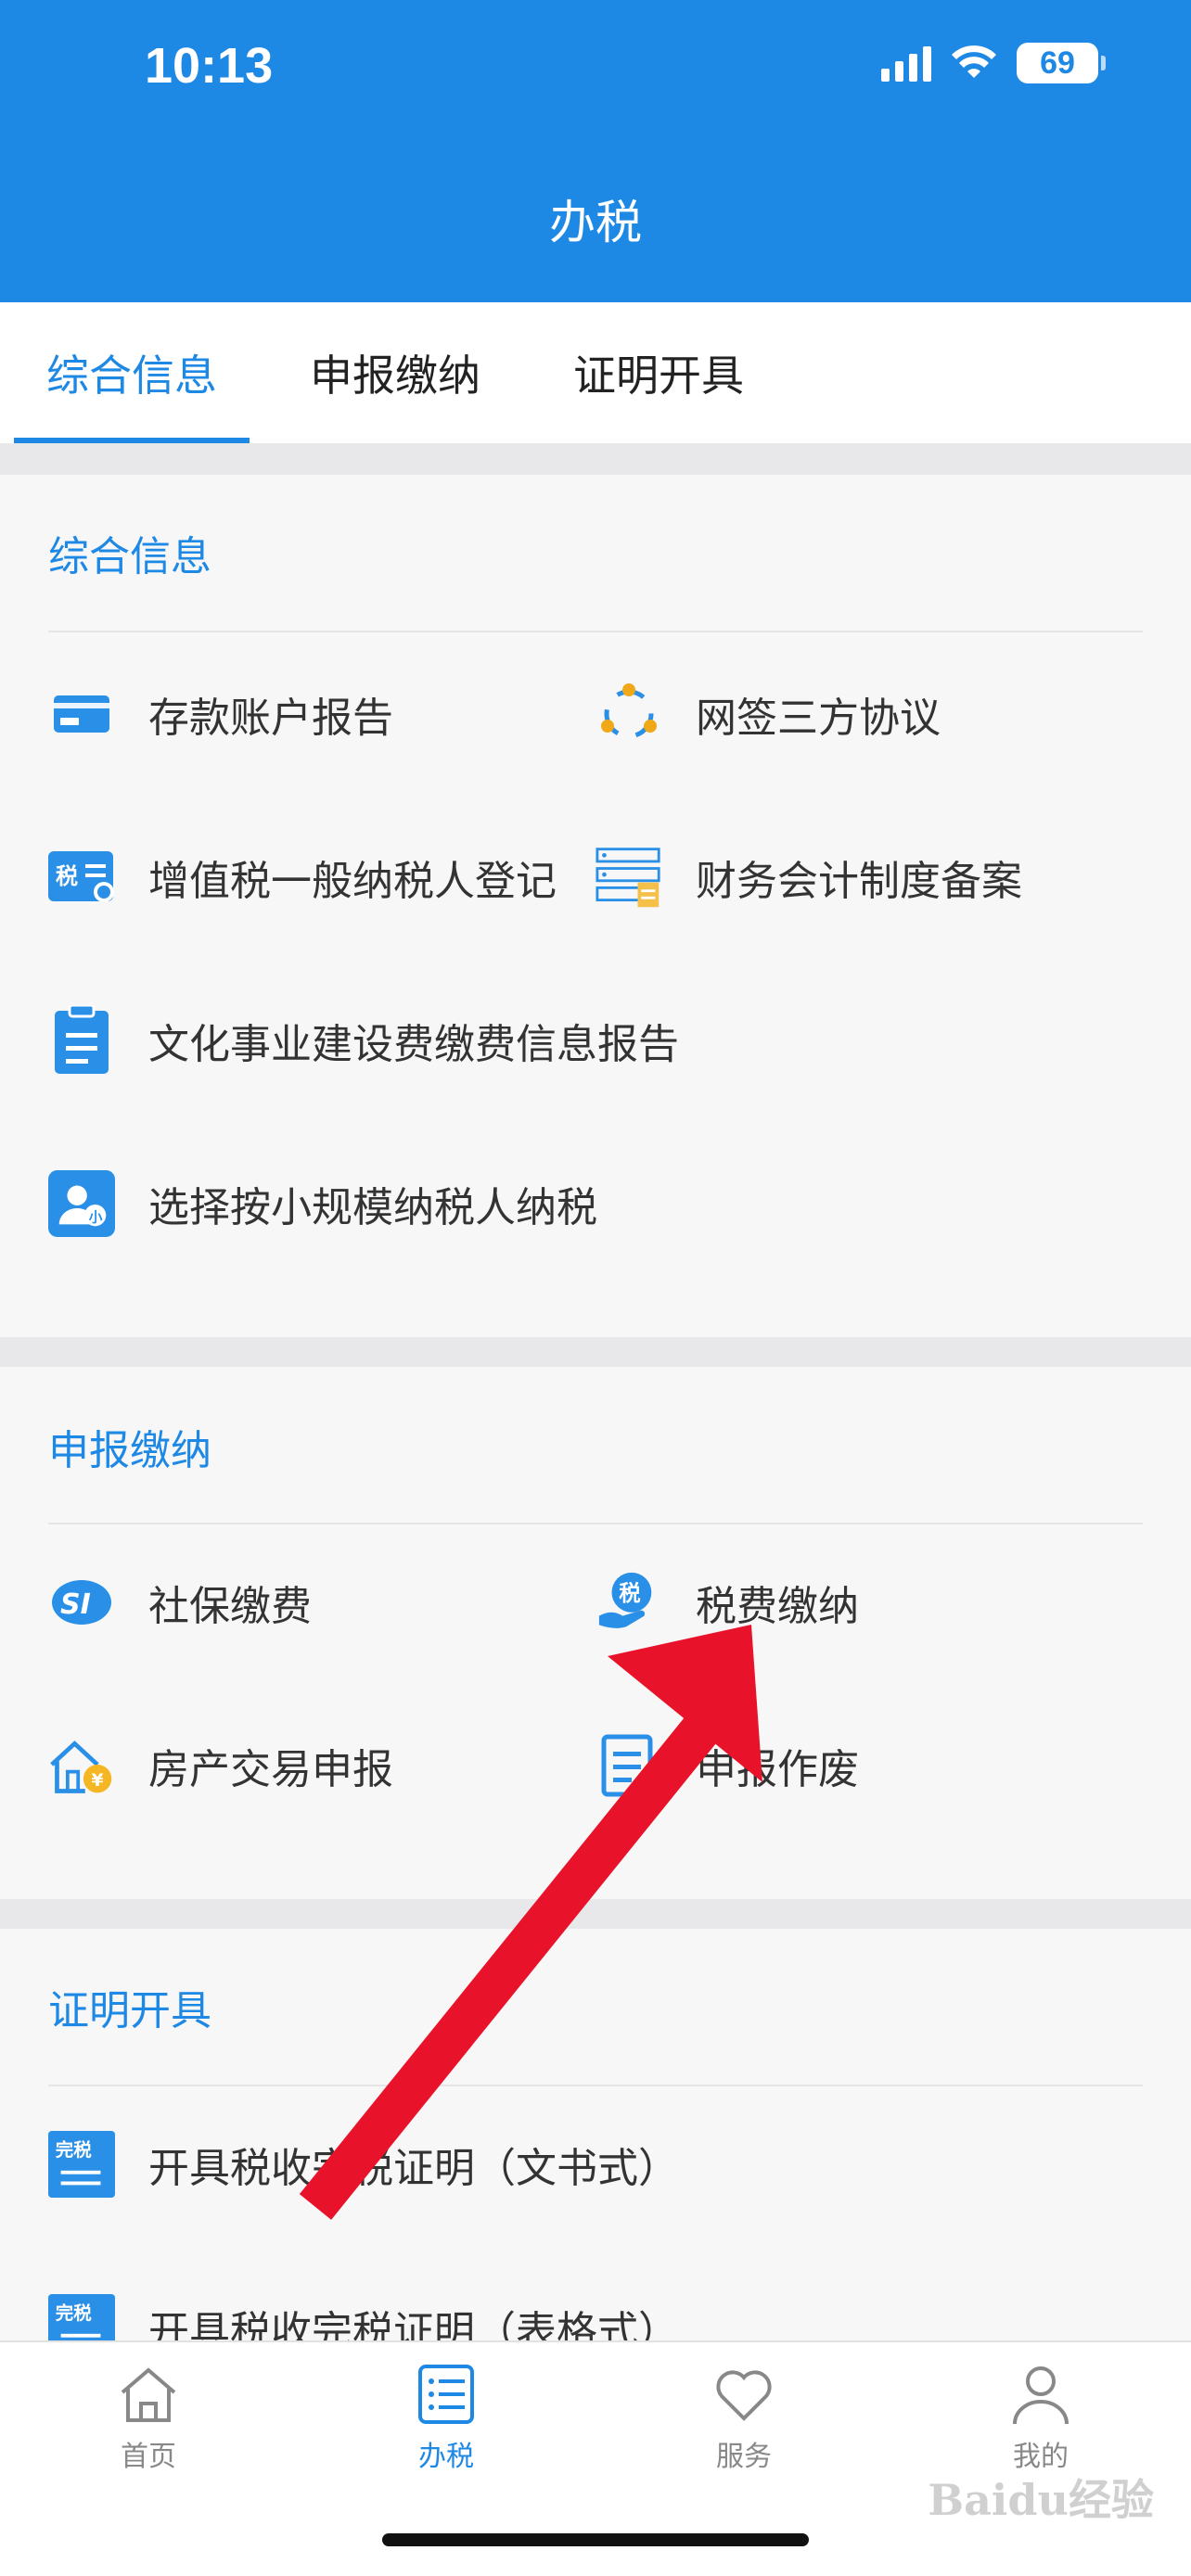  What do you see at coordinates (129, 556) in the screenshot?
I see `section-title: 综合信息` at bounding box center [129, 556].